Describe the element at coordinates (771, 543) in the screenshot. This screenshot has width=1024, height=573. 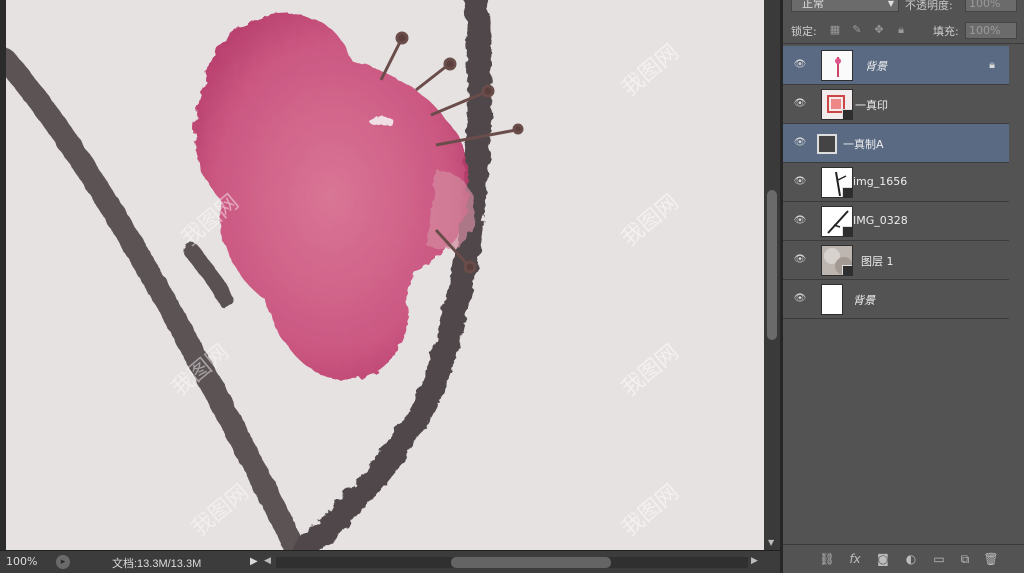
I see `scroll-down-arrow-icon: ▼` at that location.